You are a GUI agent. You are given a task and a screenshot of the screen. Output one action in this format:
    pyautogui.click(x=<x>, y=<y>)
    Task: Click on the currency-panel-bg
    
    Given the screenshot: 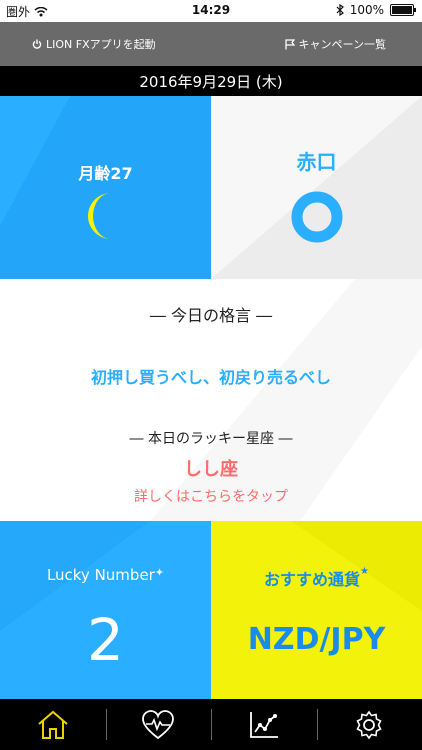 What is the action you would take?
    pyautogui.click(x=356, y=566)
    